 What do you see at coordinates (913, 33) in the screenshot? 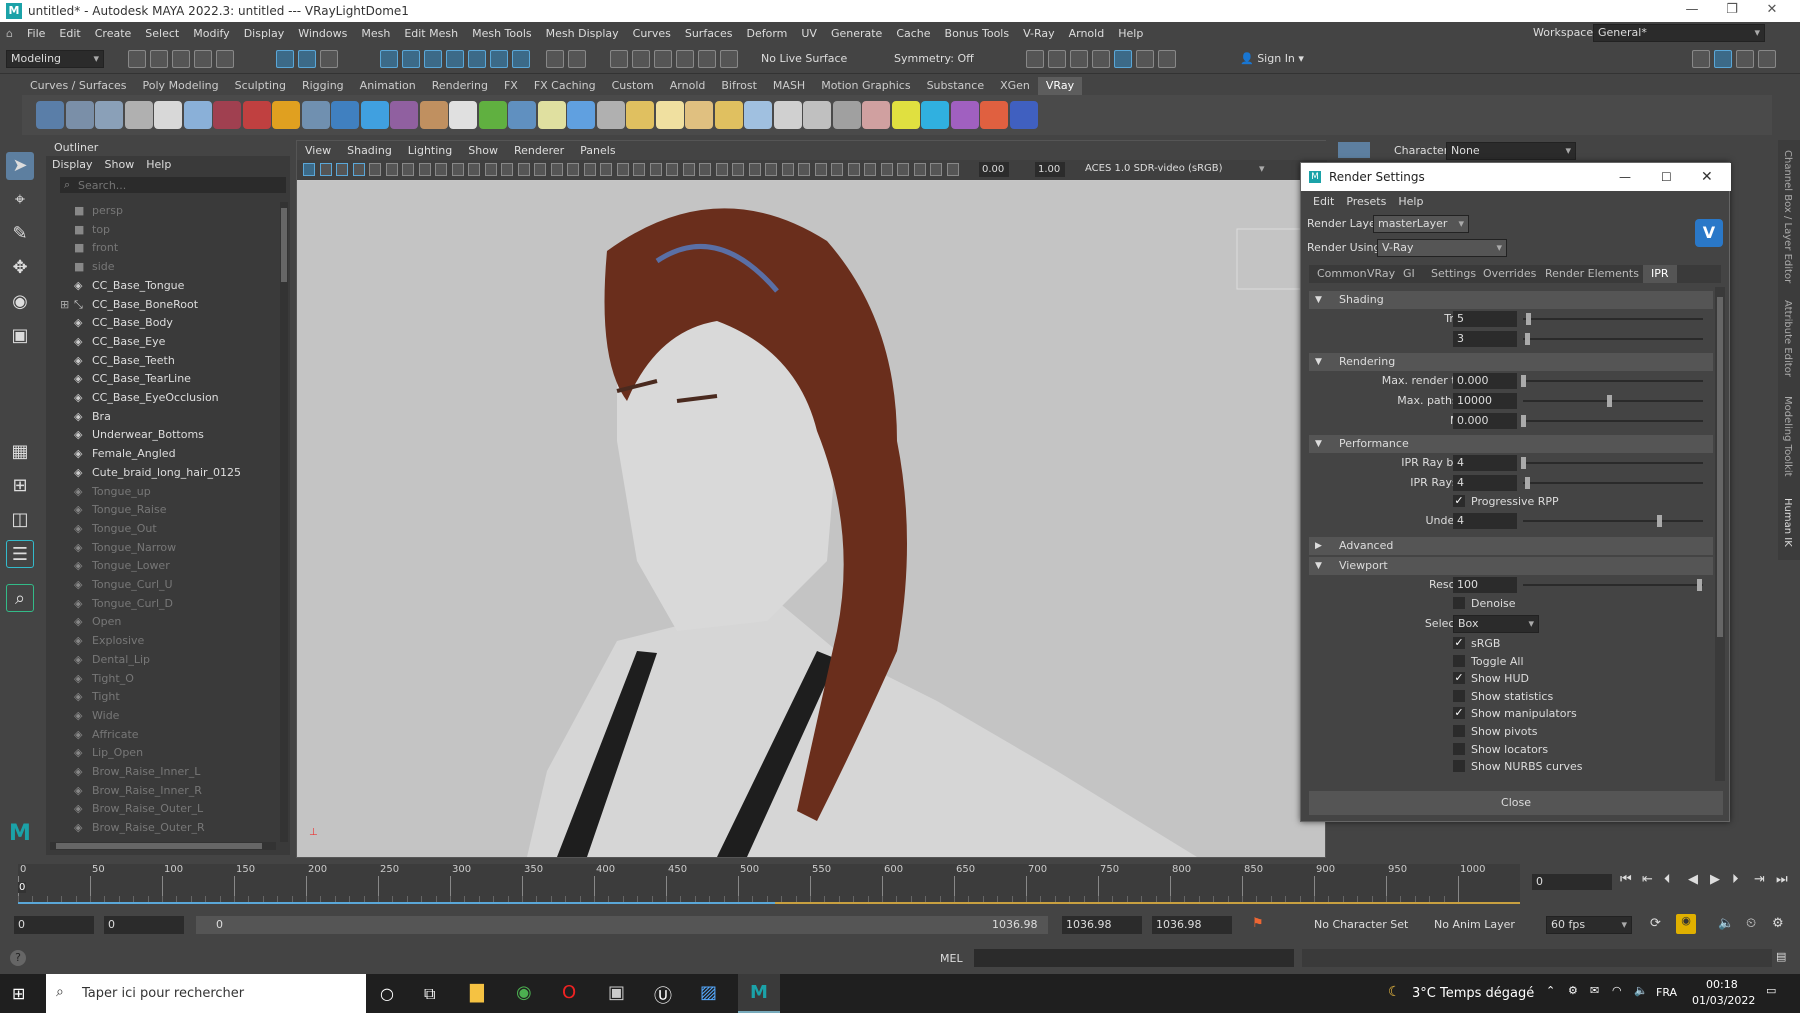
I see `menu-cache: Cache` at bounding box center [913, 33].